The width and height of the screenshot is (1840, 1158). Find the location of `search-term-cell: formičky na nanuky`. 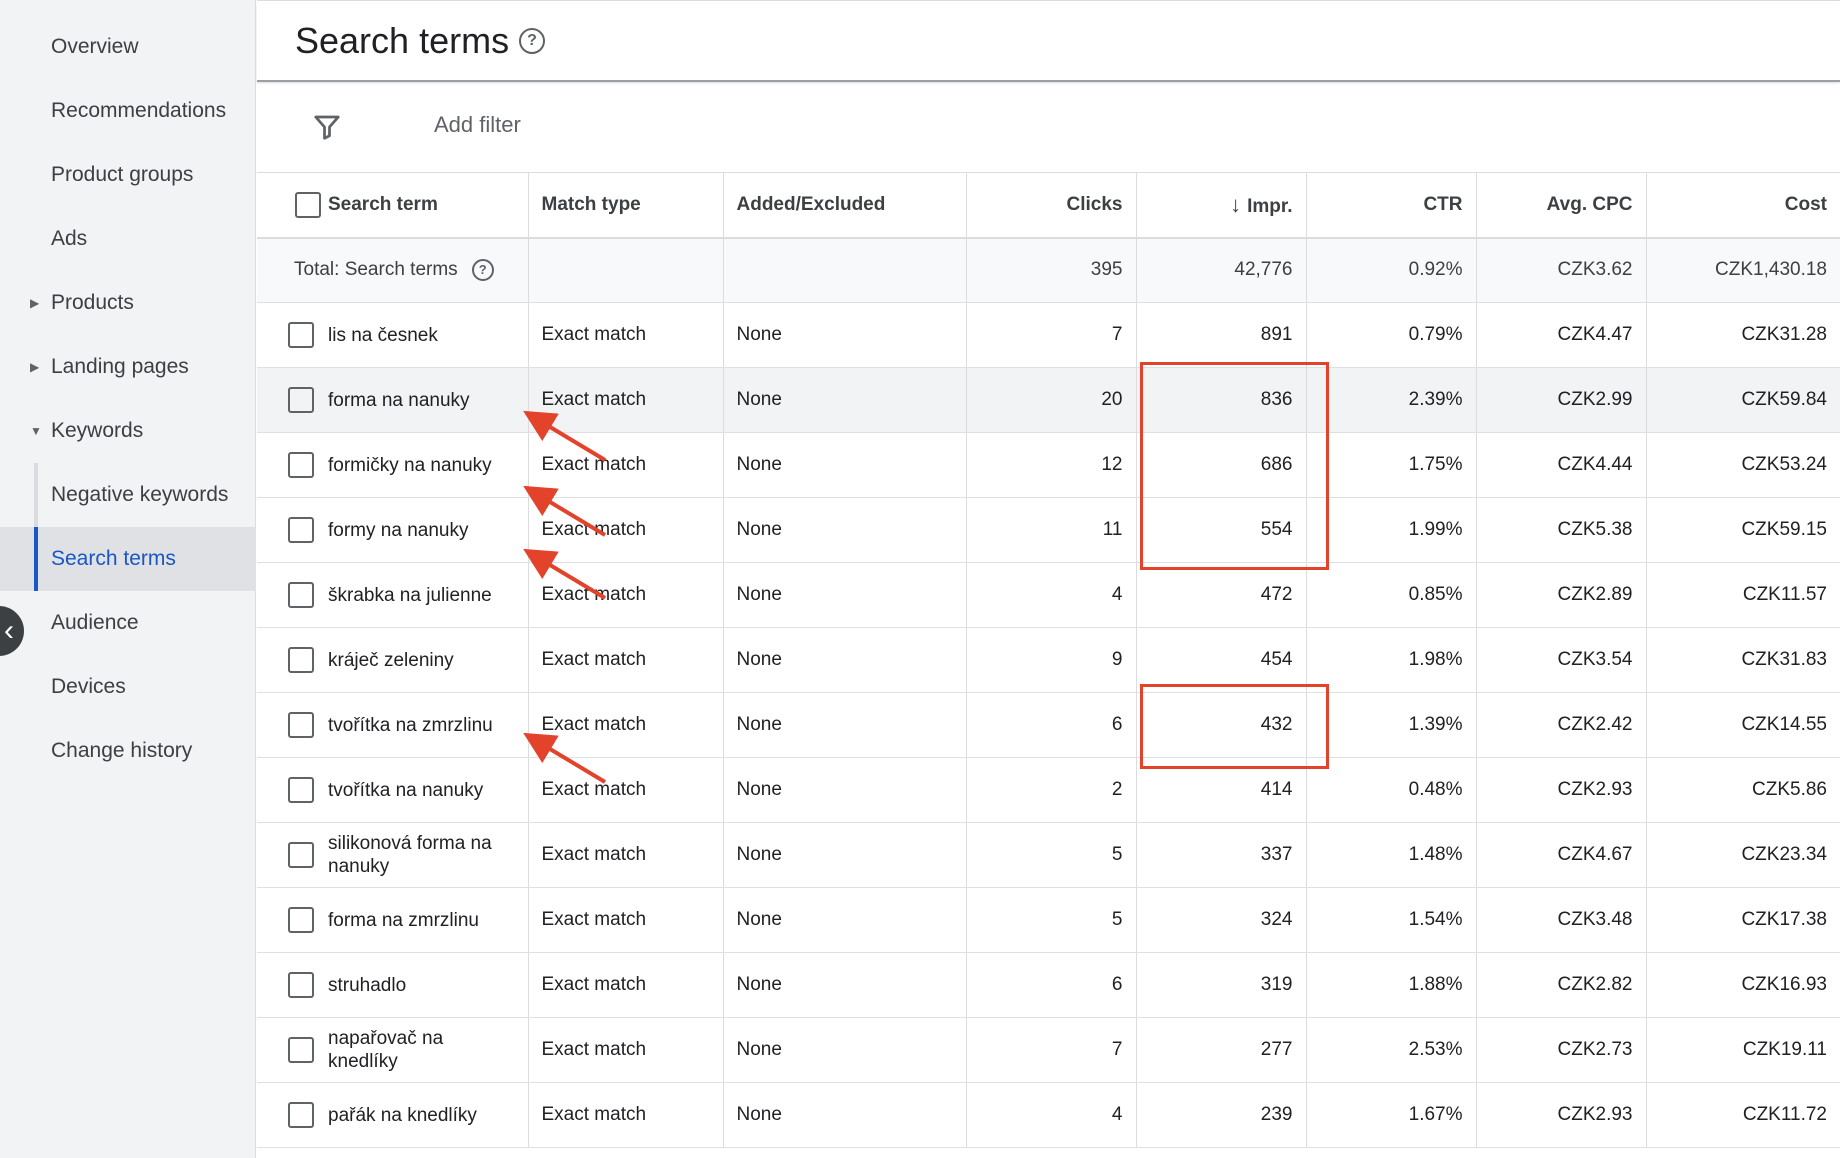

search-term-cell: formičky na nanuky is located at coordinates (428, 465).